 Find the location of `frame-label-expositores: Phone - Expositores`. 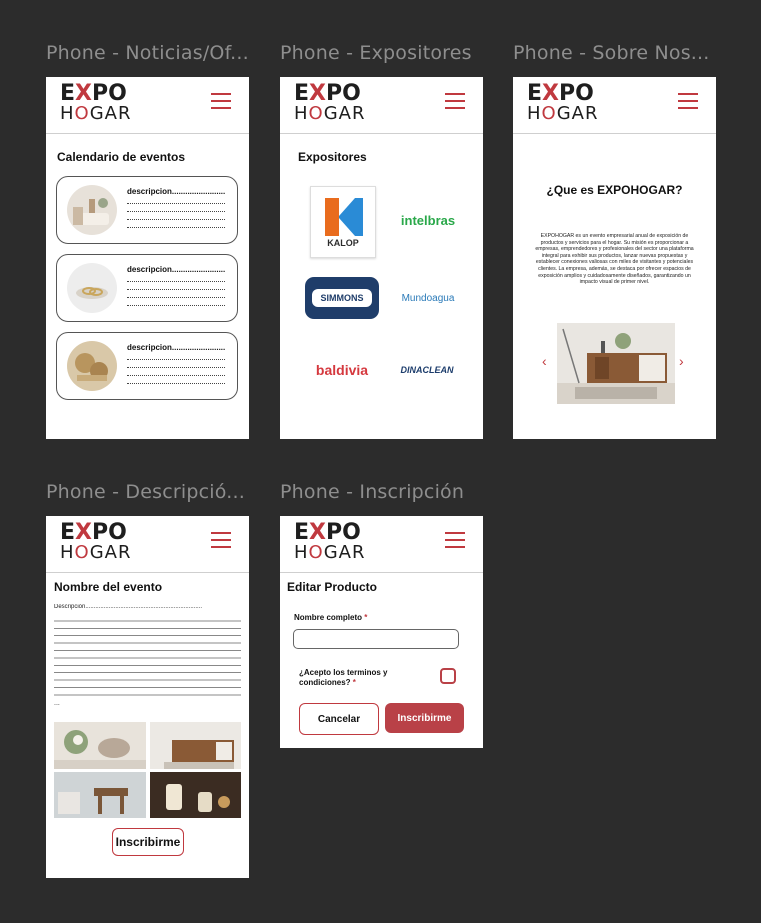

frame-label-expositores: Phone - Expositores is located at coordinates (376, 53).